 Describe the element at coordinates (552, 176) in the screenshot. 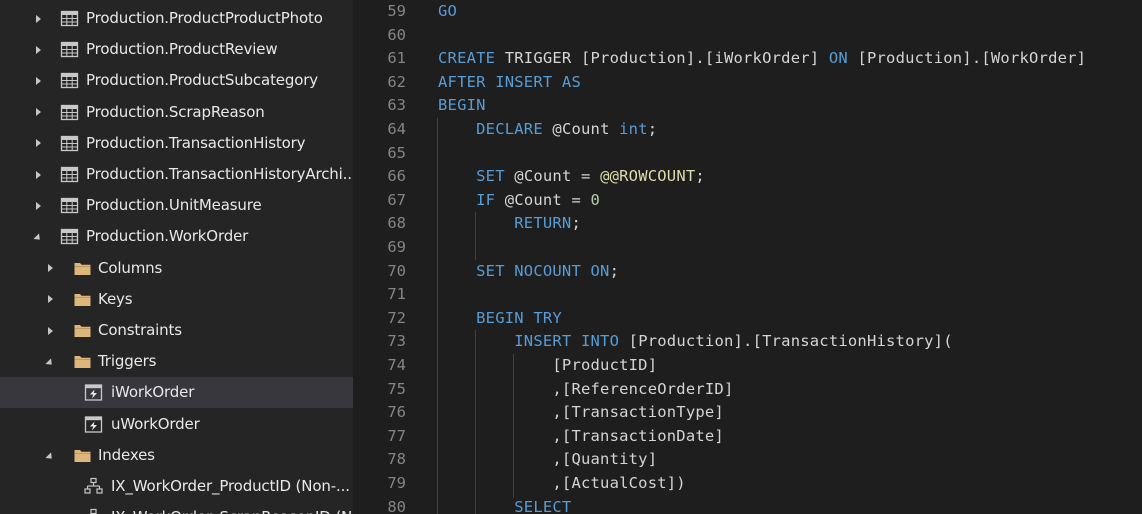

I see `code-token: @Count =` at that location.